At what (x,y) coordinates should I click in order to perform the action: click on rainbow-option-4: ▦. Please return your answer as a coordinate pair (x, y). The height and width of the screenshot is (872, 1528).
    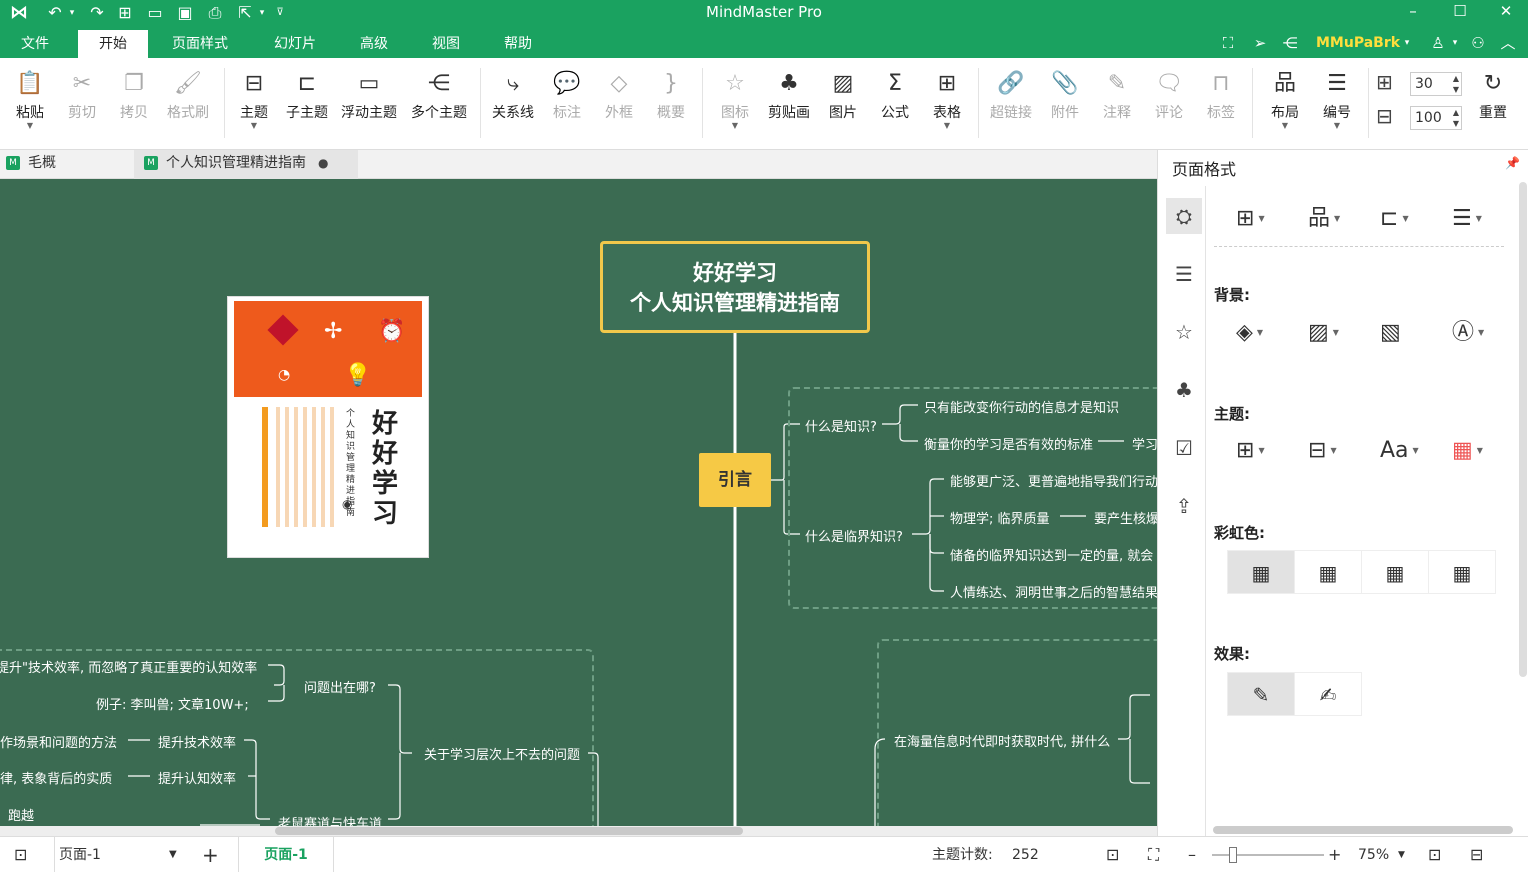
    Looking at the image, I should click on (1462, 572).